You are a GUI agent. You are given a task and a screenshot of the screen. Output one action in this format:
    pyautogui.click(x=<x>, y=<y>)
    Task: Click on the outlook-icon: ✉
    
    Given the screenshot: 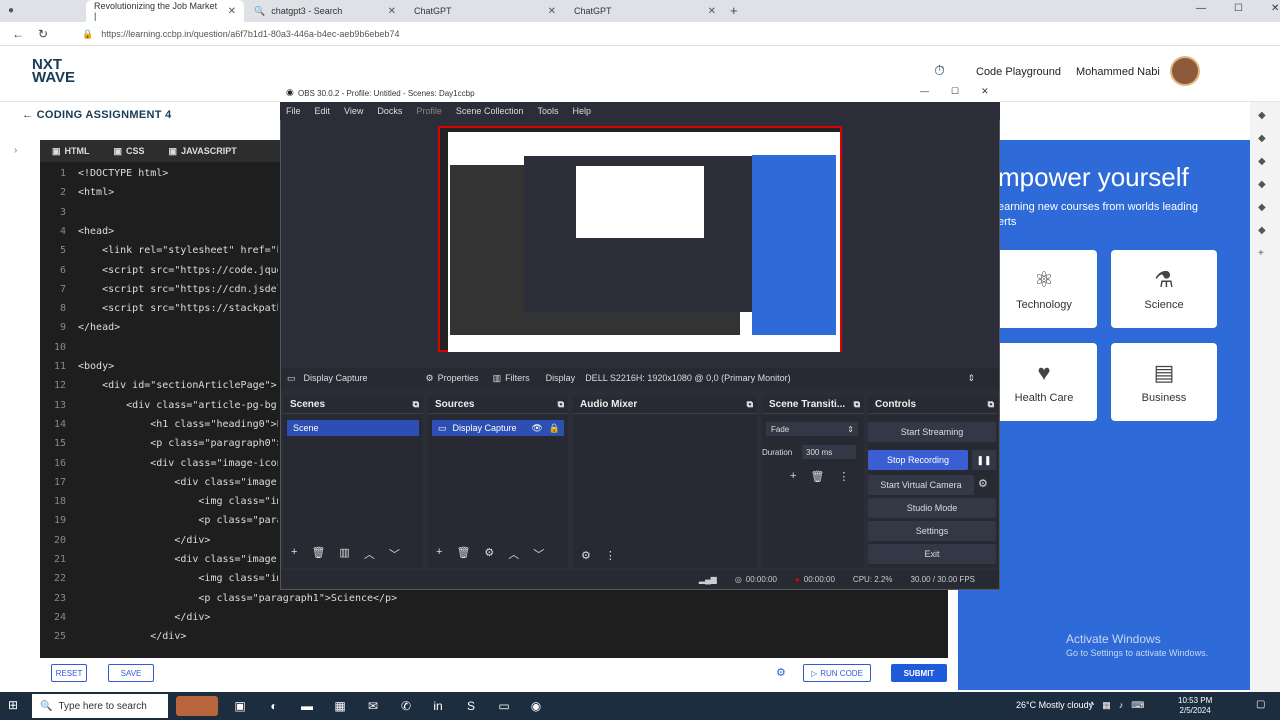 What is the action you would take?
    pyautogui.click(x=373, y=706)
    